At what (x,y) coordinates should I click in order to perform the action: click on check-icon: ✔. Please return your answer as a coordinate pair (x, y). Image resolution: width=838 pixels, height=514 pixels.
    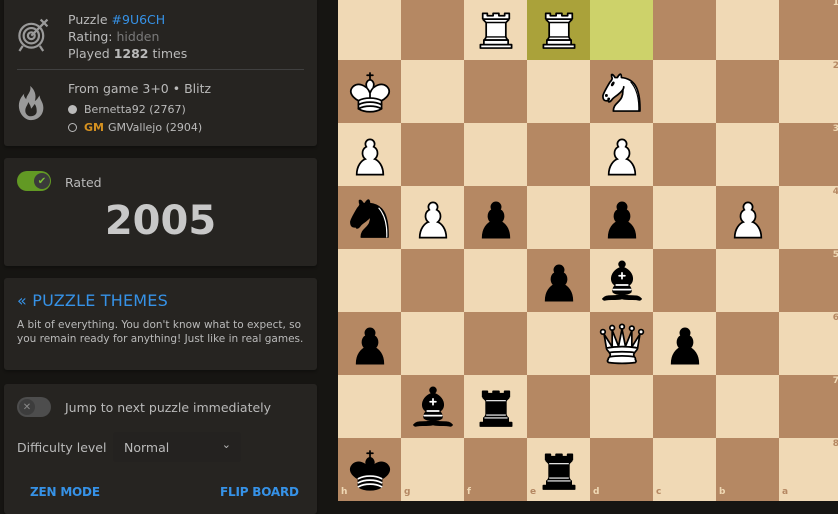
    Looking at the image, I should click on (42, 181).